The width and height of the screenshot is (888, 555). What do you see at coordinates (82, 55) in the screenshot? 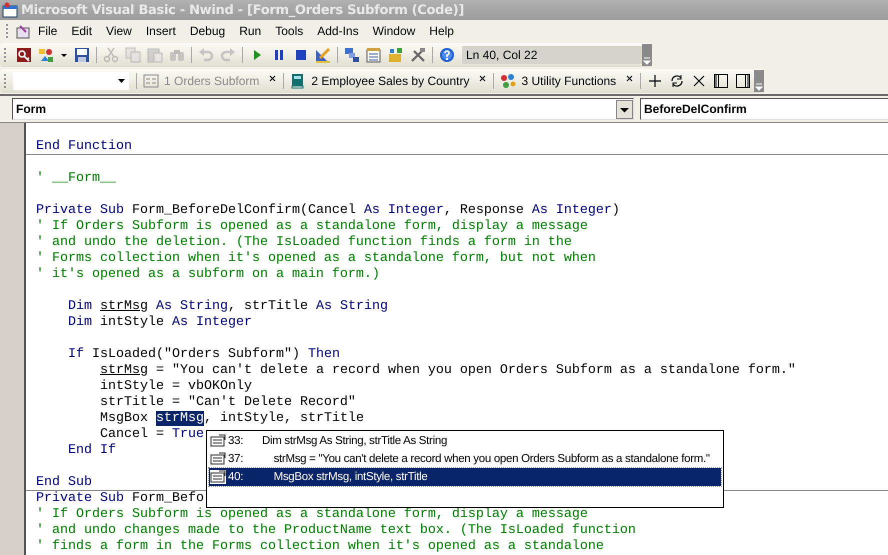
I see `save-icon` at bounding box center [82, 55].